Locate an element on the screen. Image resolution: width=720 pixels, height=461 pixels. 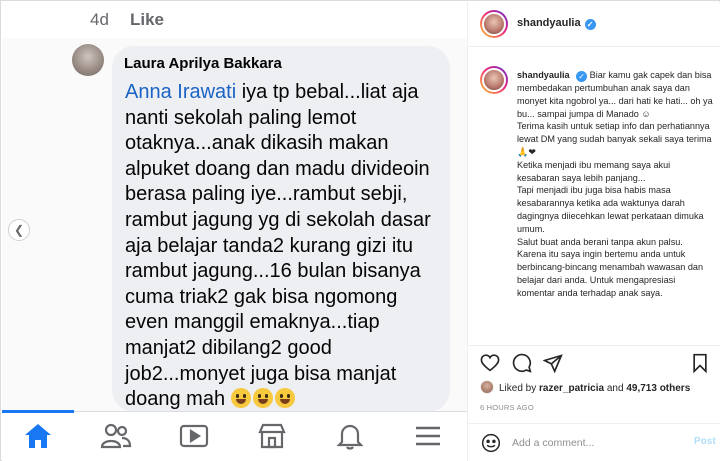
save-bookmark-icon is located at coordinates (700, 363).